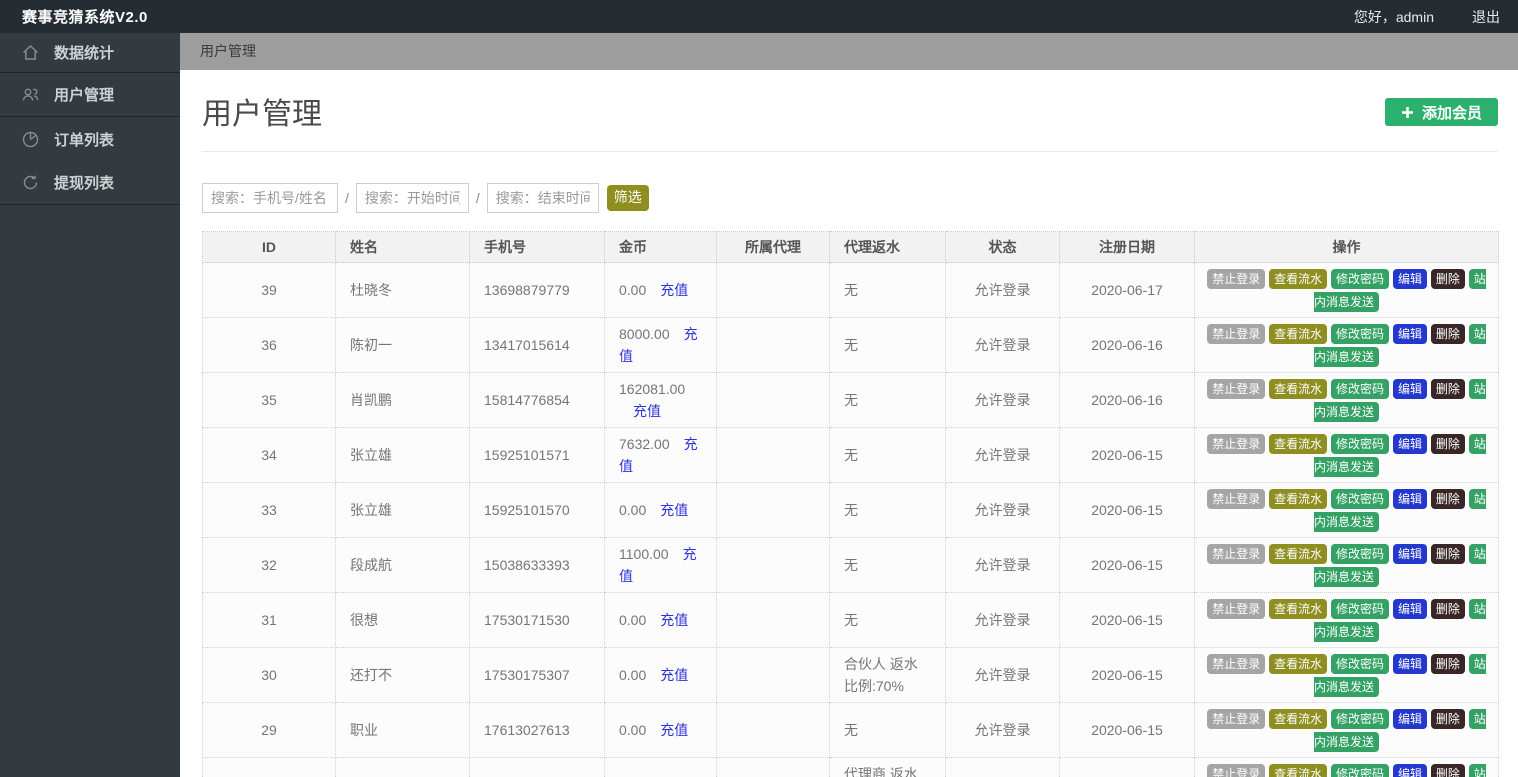 The width and height of the screenshot is (1518, 777). Describe the element at coordinates (1346, 247) in the screenshot. I see `col-header-actions: 操作` at that location.